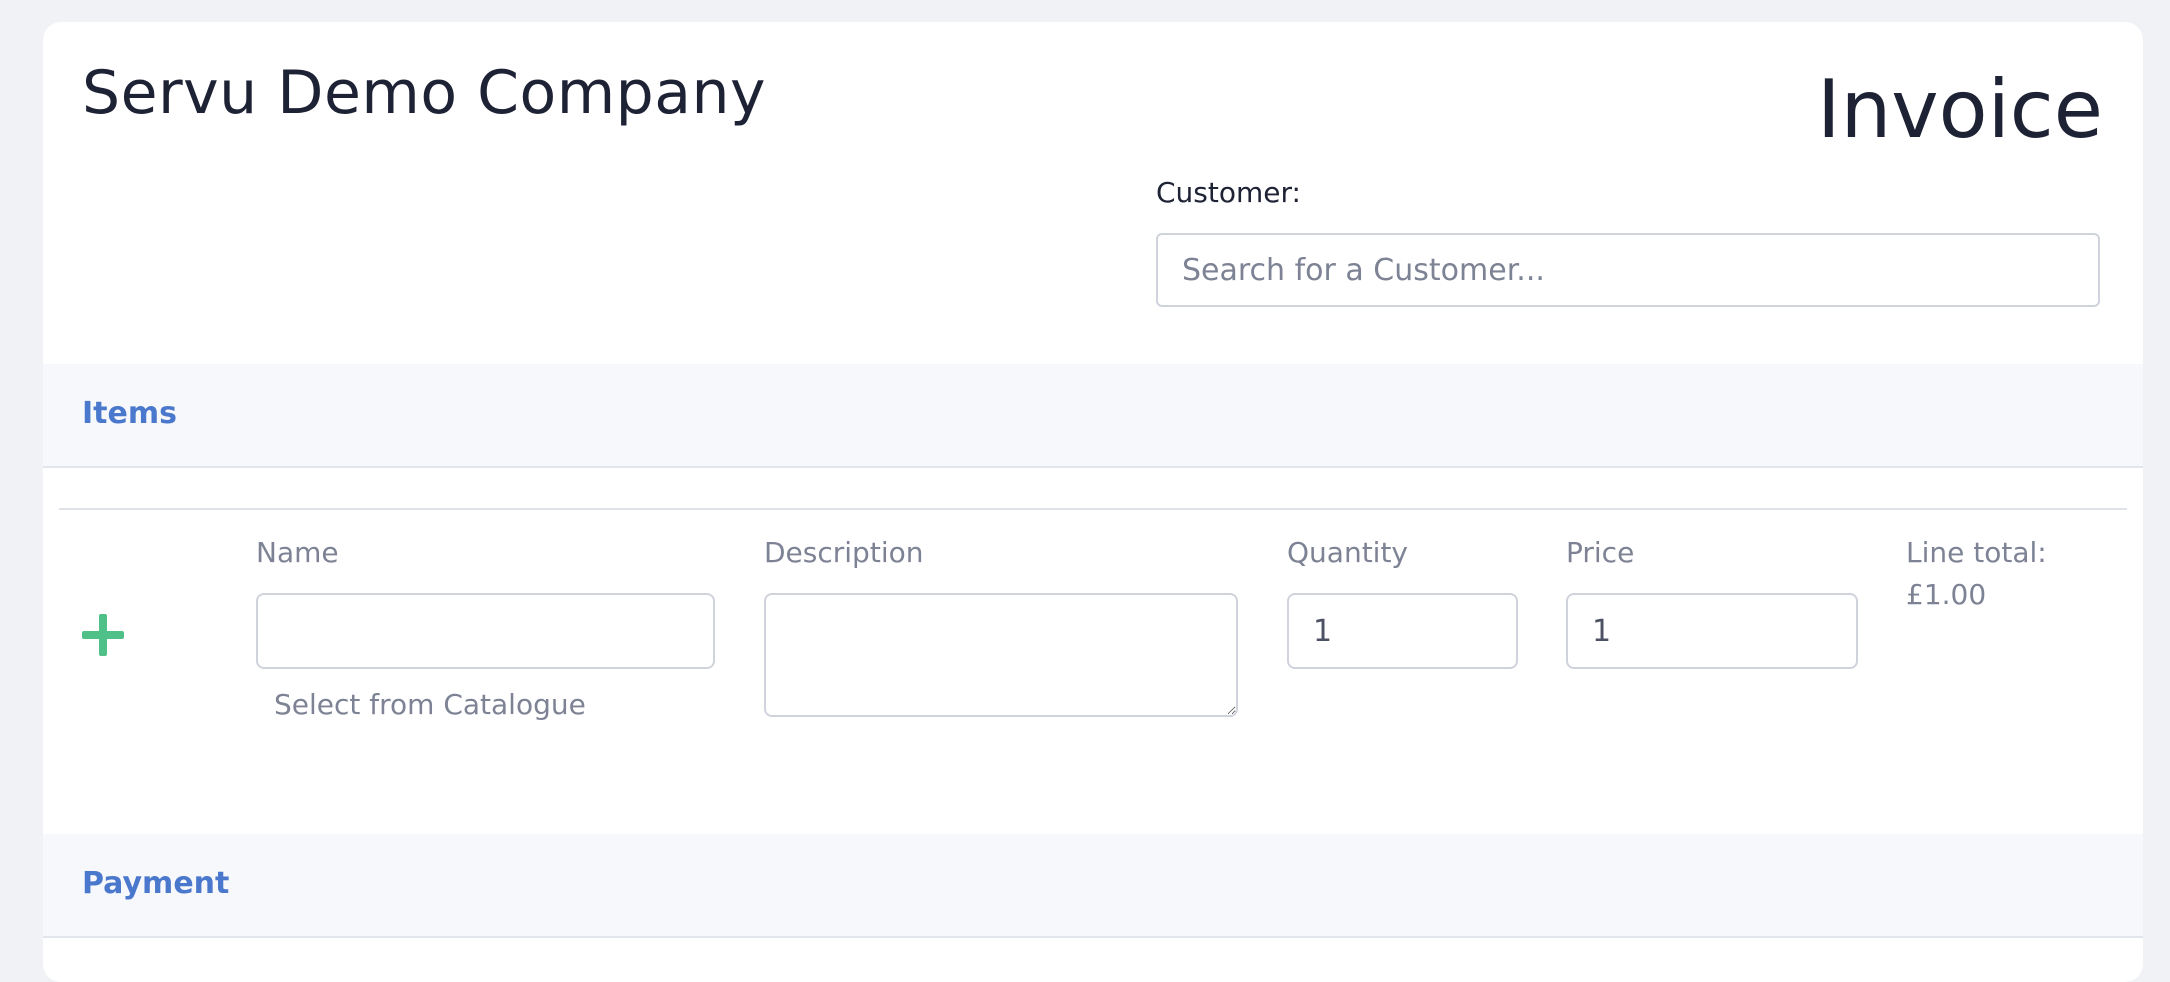 This screenshot has height=982, width=2170. I want to click on select-from-catalogue-link: Select from Catalogue, so click(430, 704).